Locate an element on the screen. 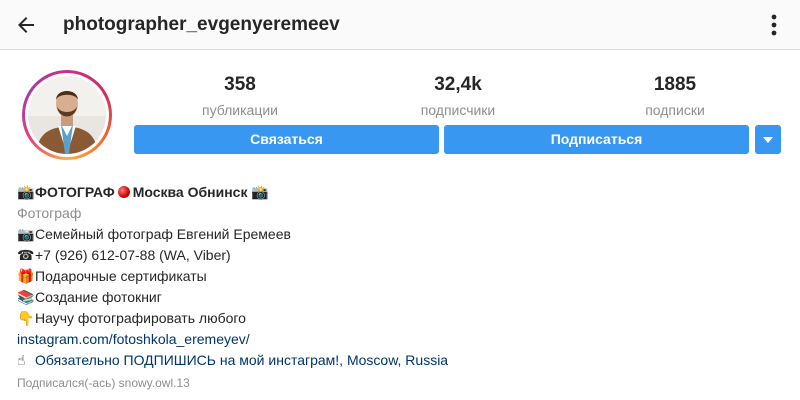 This screenshot has height=400, width=800. contact-button: Связаться is located at coordinates (286, 139).